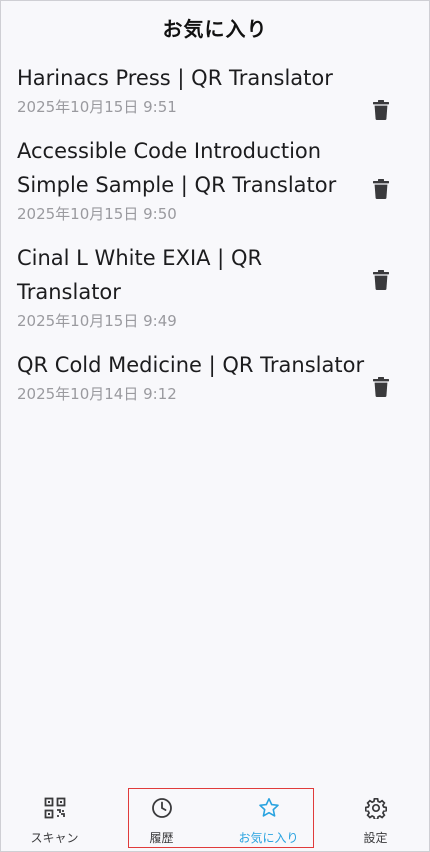 Image resolution: width=430 pixels, height=852 pixels. Describe the element at coordinates (97, 214) in the screenshot. I see `item-date: 2025年10月15日 9:50` at that location.